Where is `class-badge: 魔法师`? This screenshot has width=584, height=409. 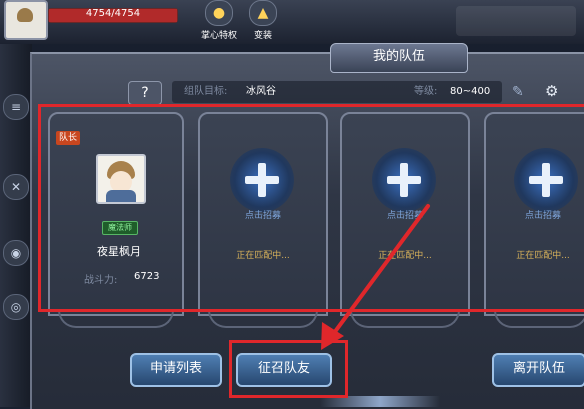
class-badge: 魔法师 is located at coordinates (120, 228).